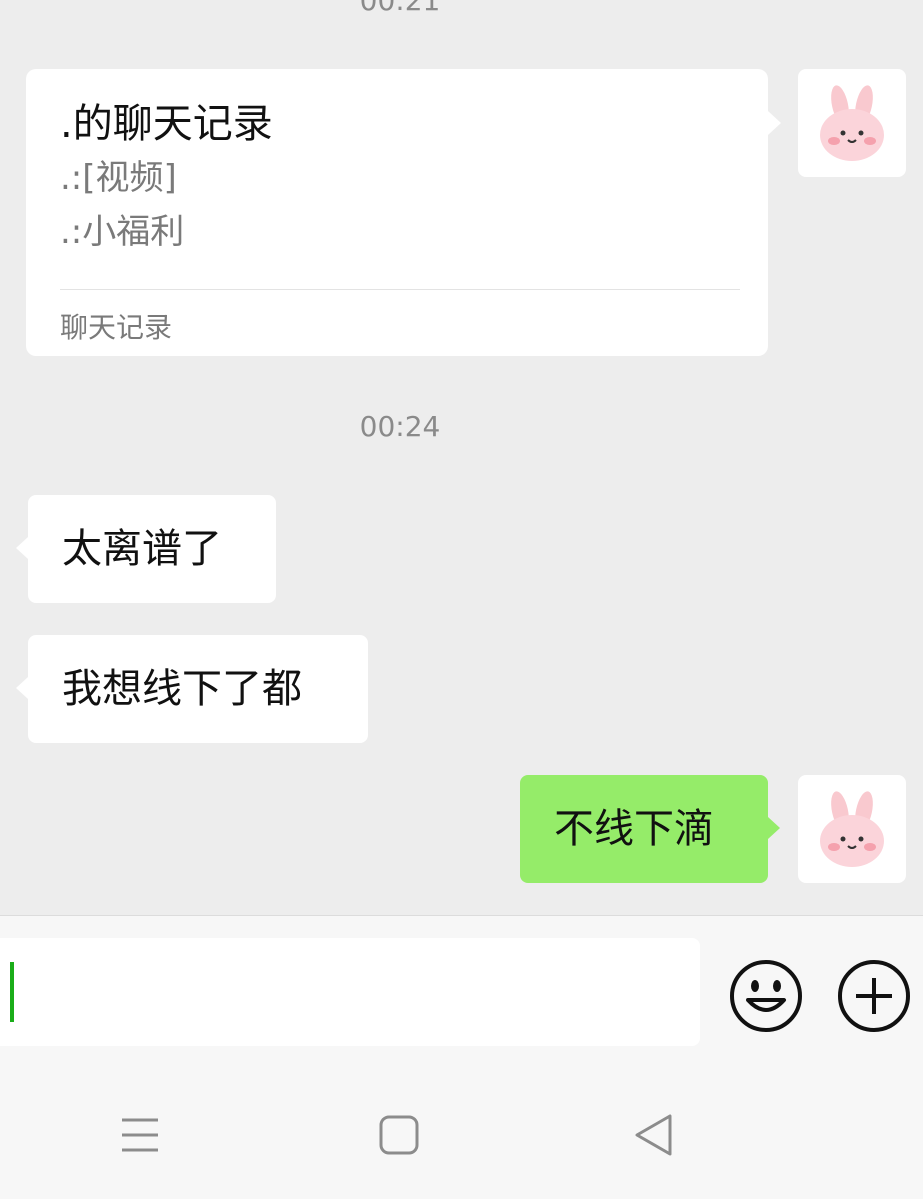 The image size is (923, 1199). Describe the element at coordinates (650, 829) in the screenshot. I see `message-bubble-outgoing: 不线下滴` at that location.